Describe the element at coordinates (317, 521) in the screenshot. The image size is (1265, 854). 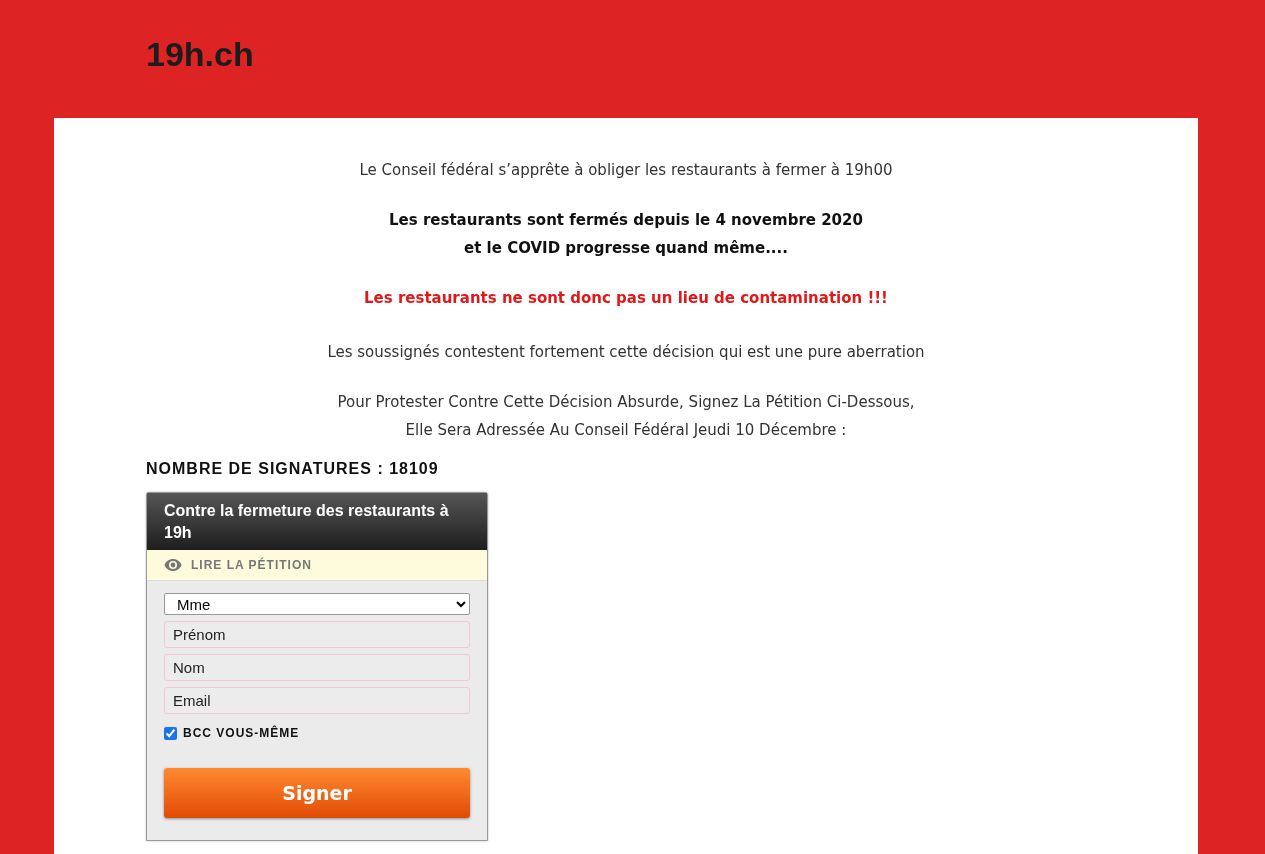
I see `petition-title: Contre la fermeture des restaurants à 19h` at that location.